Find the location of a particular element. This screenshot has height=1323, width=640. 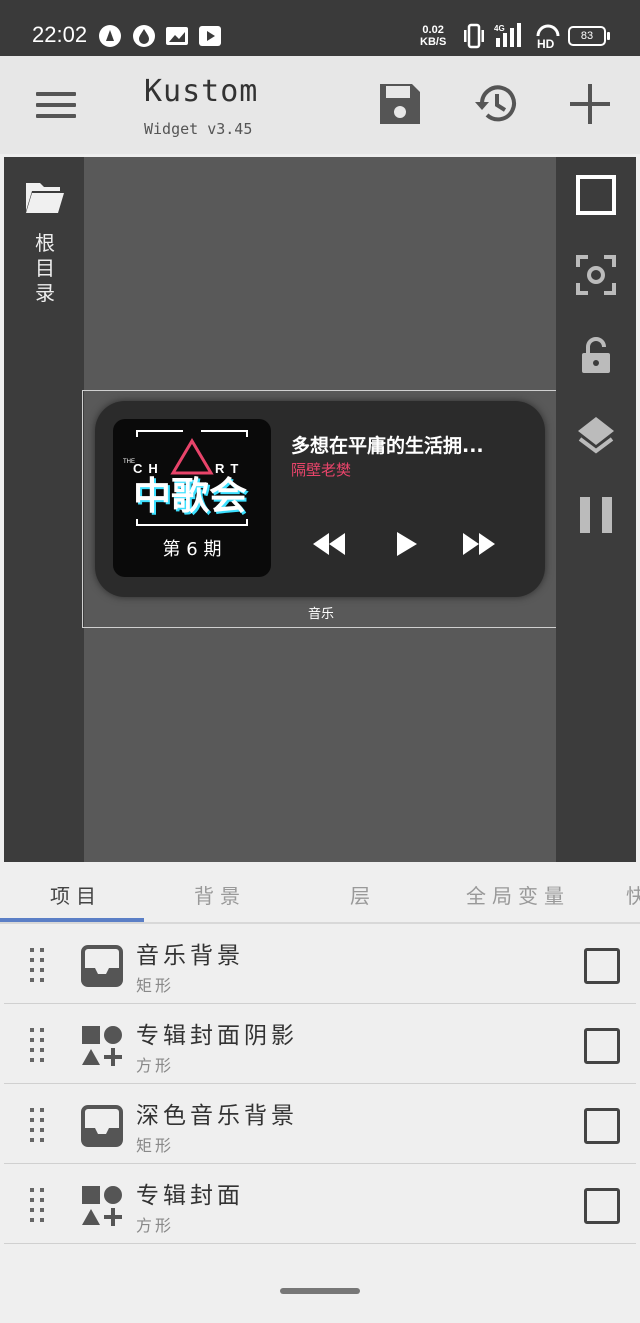

song-artist: 隔壁老樊 is located at coordinates (321, 470).